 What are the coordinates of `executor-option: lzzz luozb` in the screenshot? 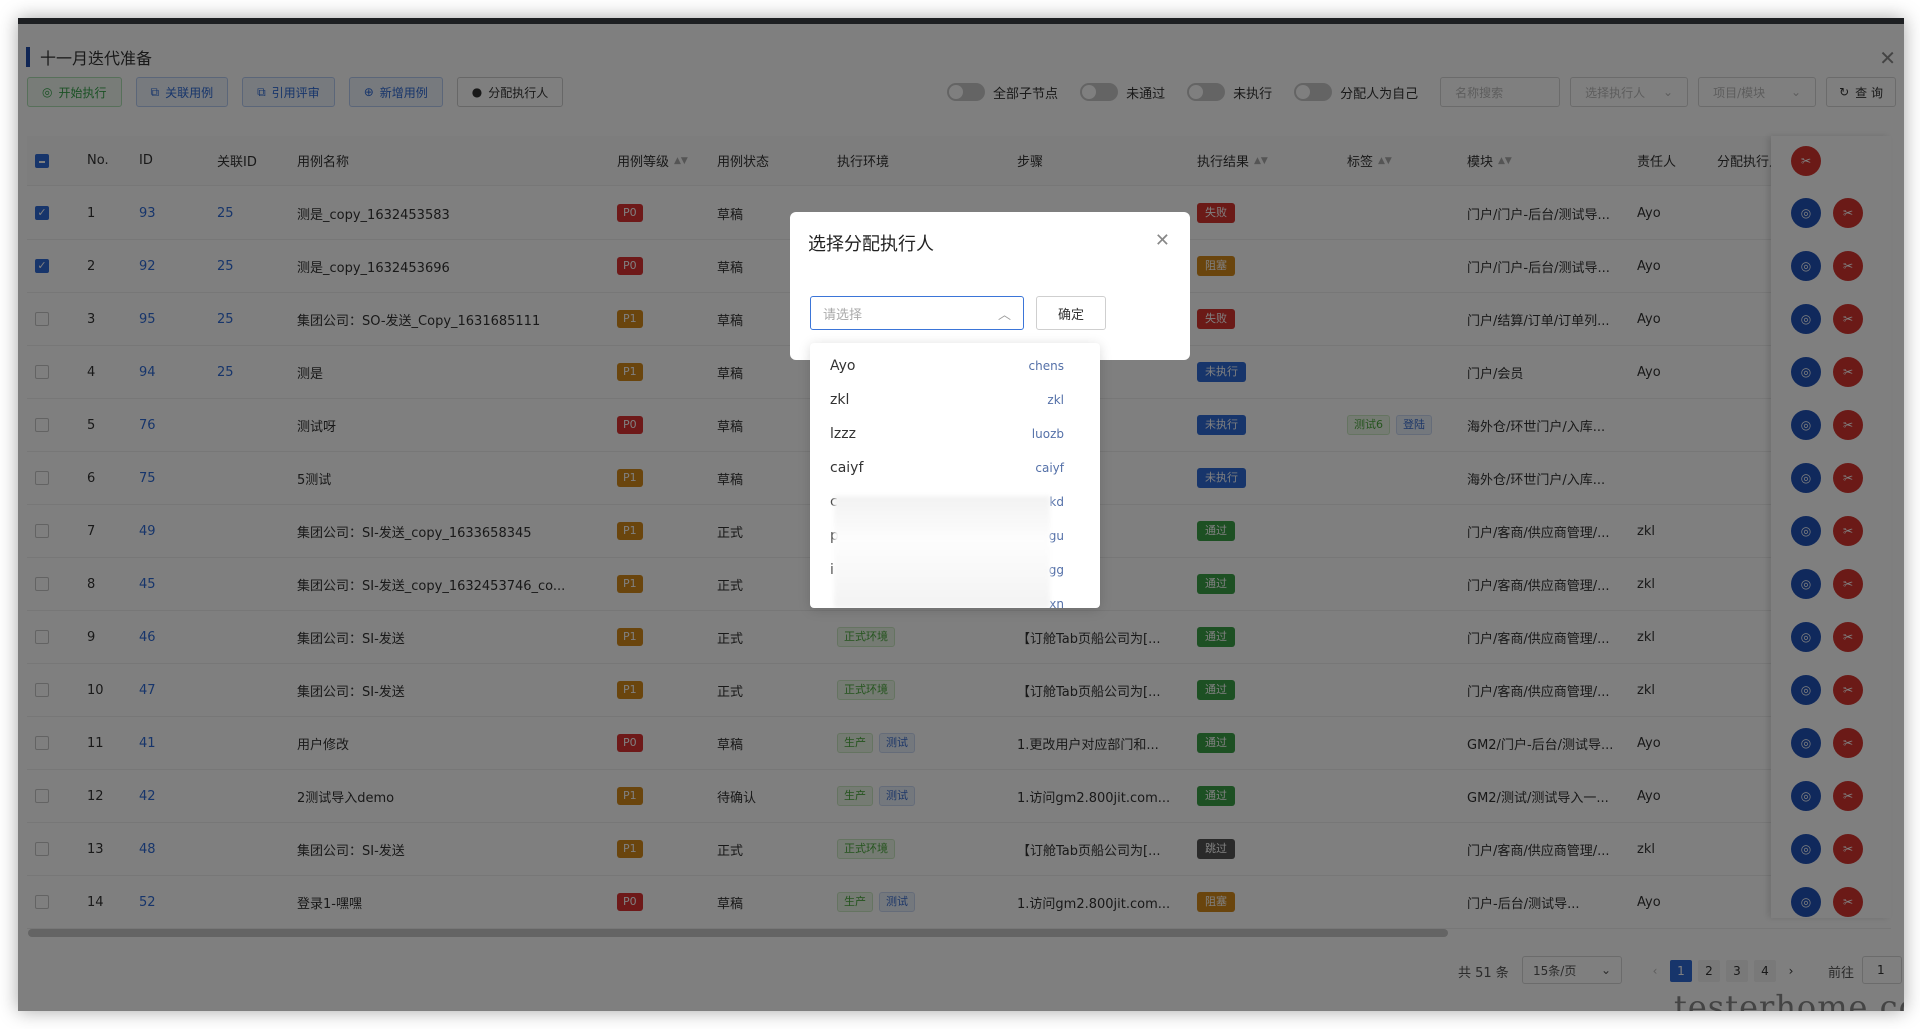 It's located at (955, 434).